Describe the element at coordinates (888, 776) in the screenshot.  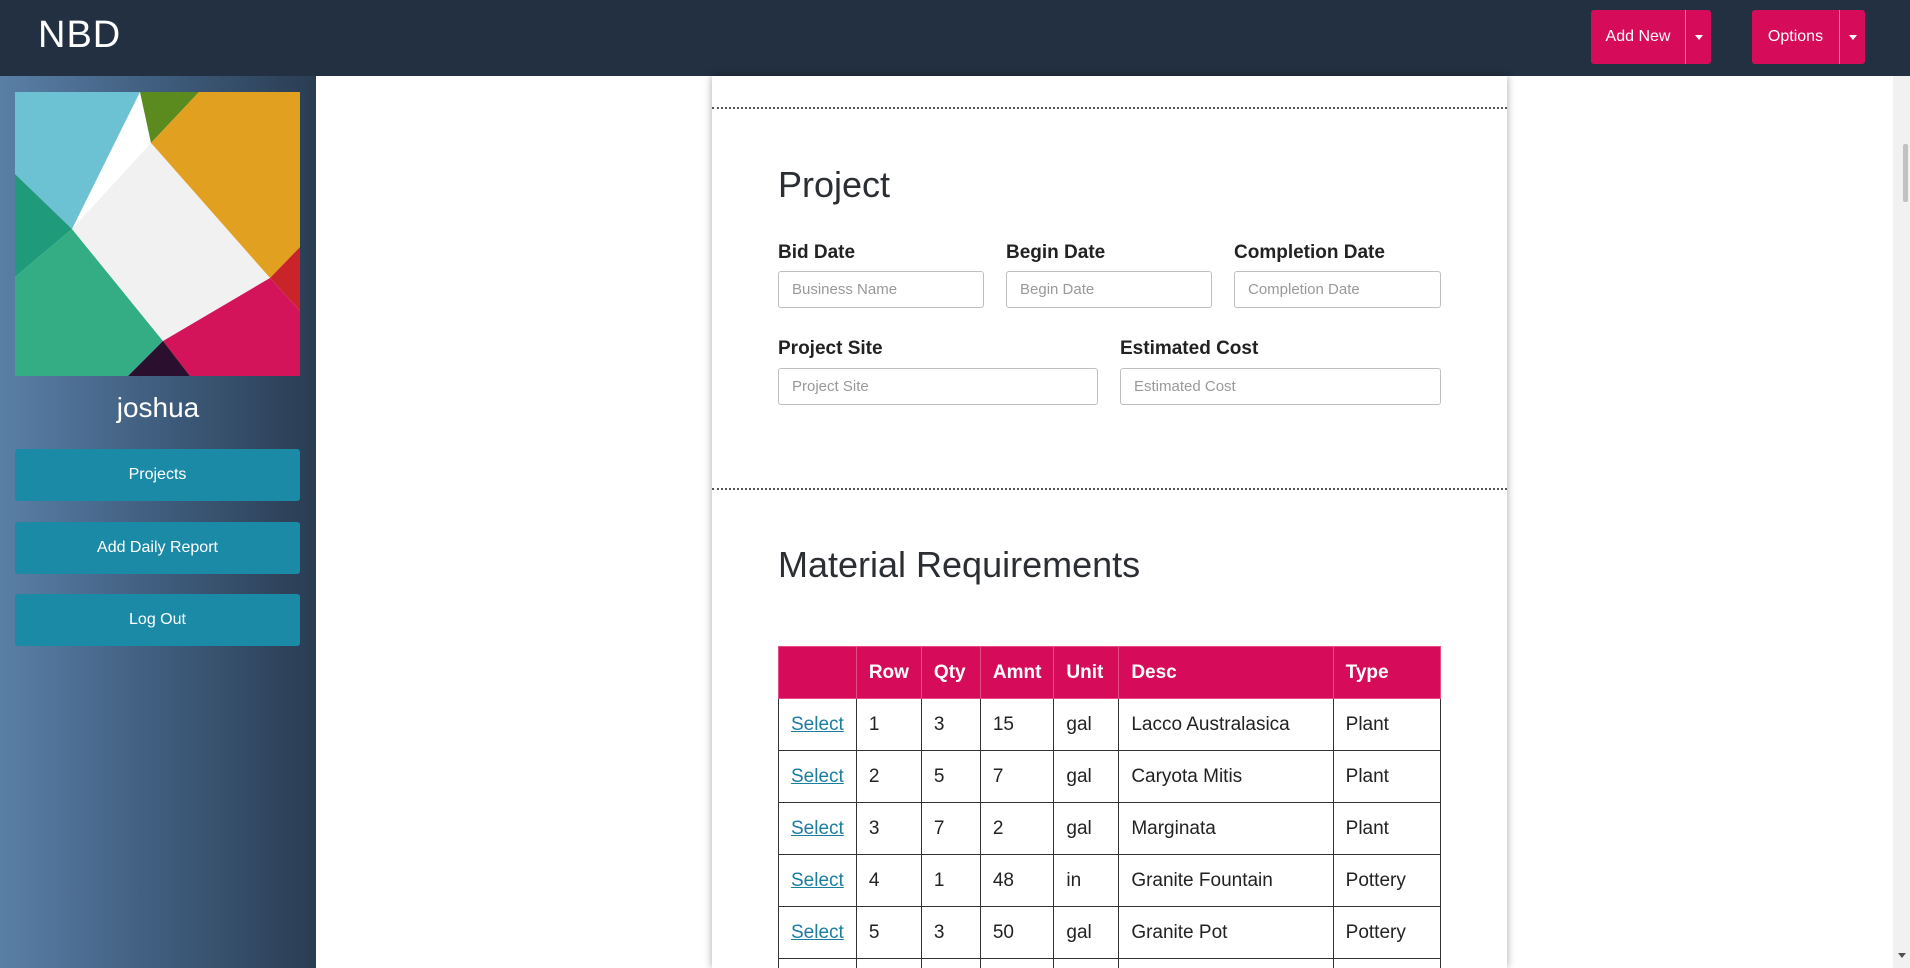
I see `cell-row: 2` at that location.